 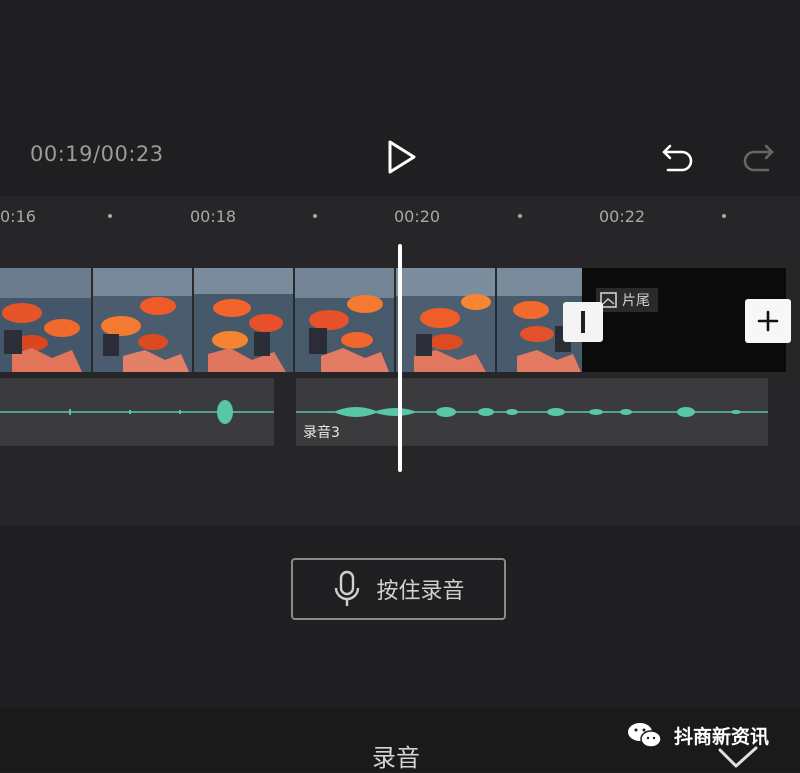 I want to click on audio-clip-recording, so click(x=532, y=412).